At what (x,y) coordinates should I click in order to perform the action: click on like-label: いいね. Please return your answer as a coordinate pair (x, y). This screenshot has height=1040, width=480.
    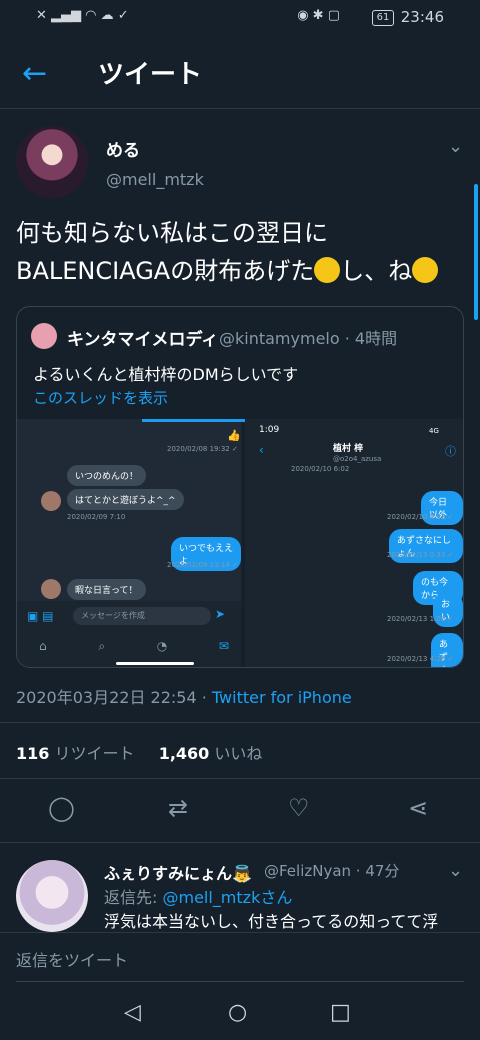
    Looking at the image, I should click on (235, 753).